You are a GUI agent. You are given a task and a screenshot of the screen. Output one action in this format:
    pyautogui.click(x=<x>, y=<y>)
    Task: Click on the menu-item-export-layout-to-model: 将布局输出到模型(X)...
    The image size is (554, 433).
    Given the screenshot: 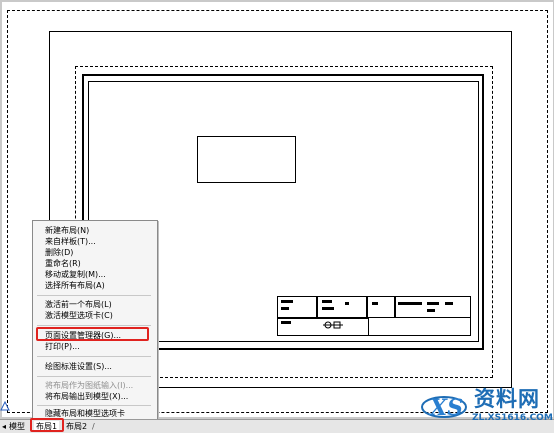 What is the action you would take?
    pyautogui.click(x=94, y=396)
    